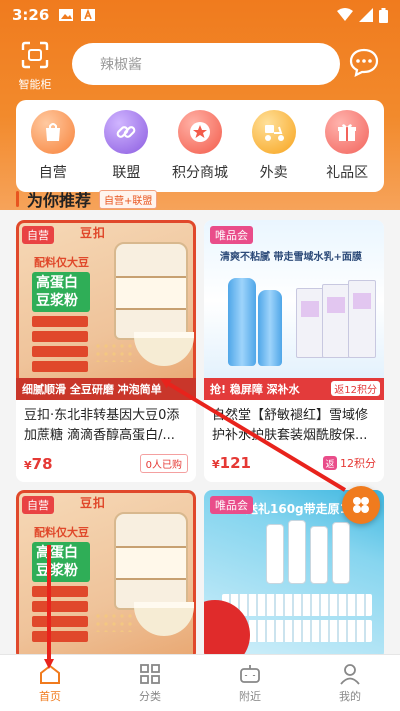 The width and height of the screenshot is (400, 711). I want to click on section-badge: 自营+联盟, so click(128, 199).